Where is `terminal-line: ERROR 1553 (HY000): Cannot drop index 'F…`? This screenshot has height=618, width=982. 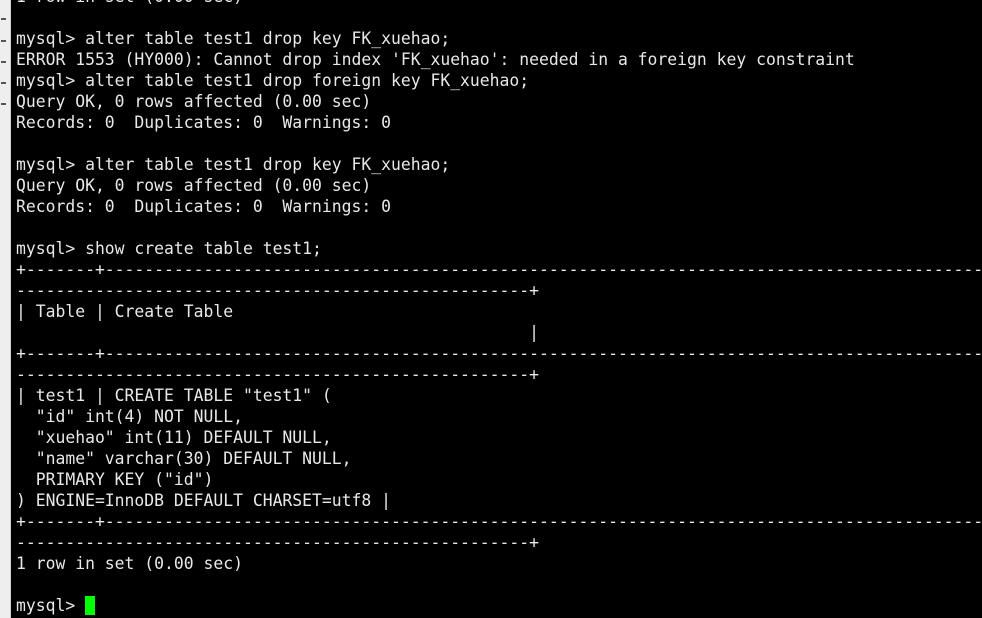 terminal-line: ERROR 1553 (HY000): Cannot drop index 'F… is located at coordinates (435, 59).